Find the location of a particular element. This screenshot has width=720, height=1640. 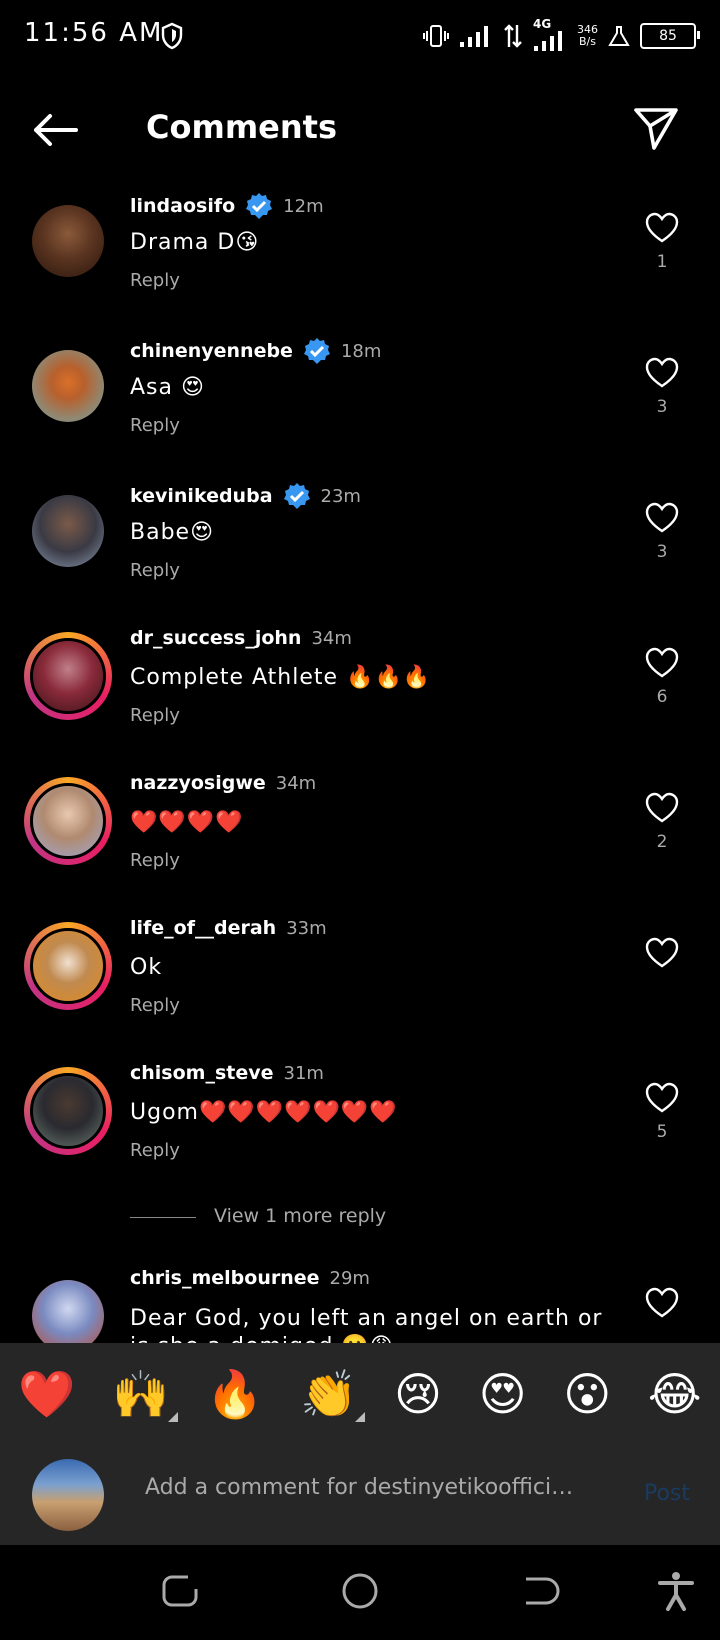

comment-text: Complete Athlete 🔥🔥🔥 is located at coordinates (281, 677).